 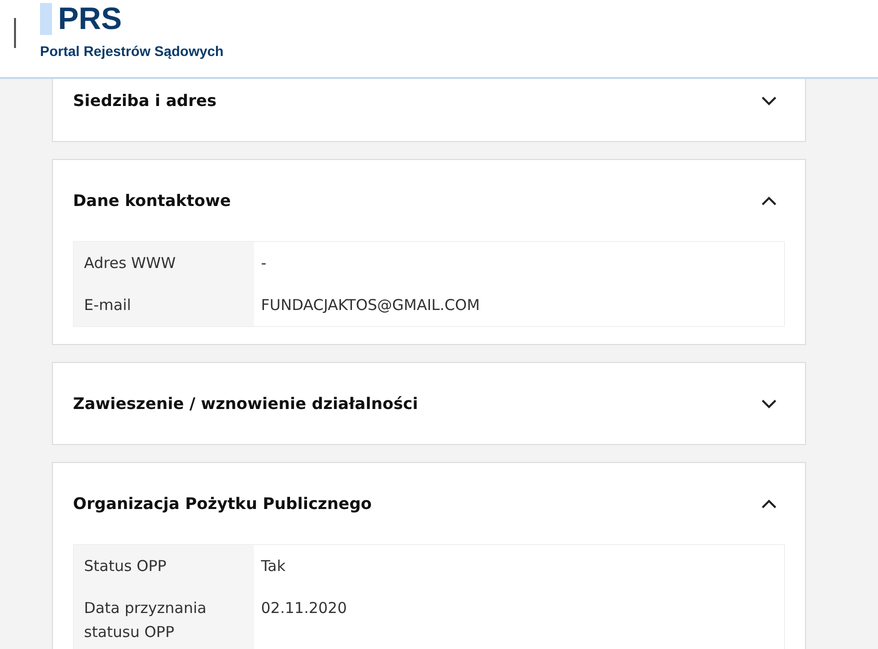 I want to click on field-value: Tak, so click(x=273, y=566).